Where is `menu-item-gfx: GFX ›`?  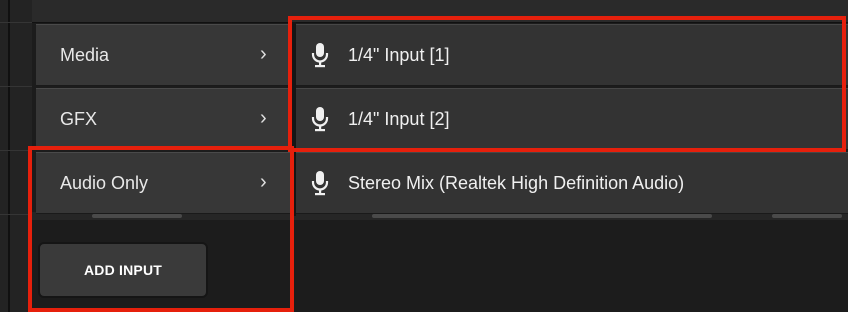
menu-item-gfx: GFX › is located at coordinates (164, 119).